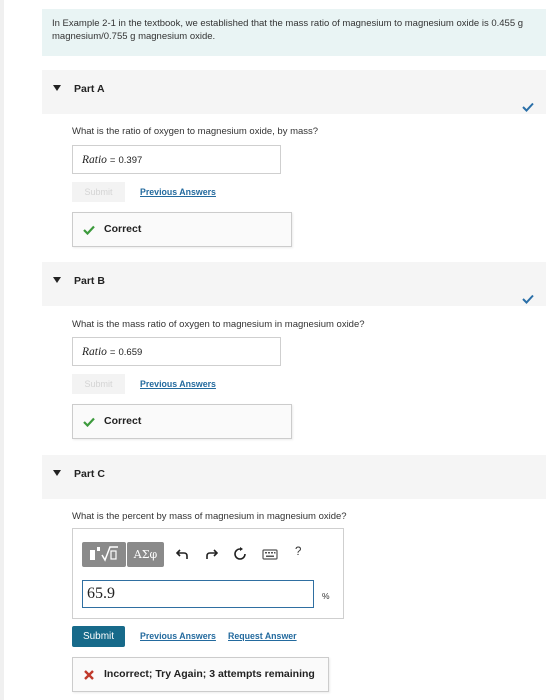  What do you see at coordinates (176, 159) in the screenshot?
I see `part-a-answer-field: Ratio = 0.397` at bounding box center [176, 159].